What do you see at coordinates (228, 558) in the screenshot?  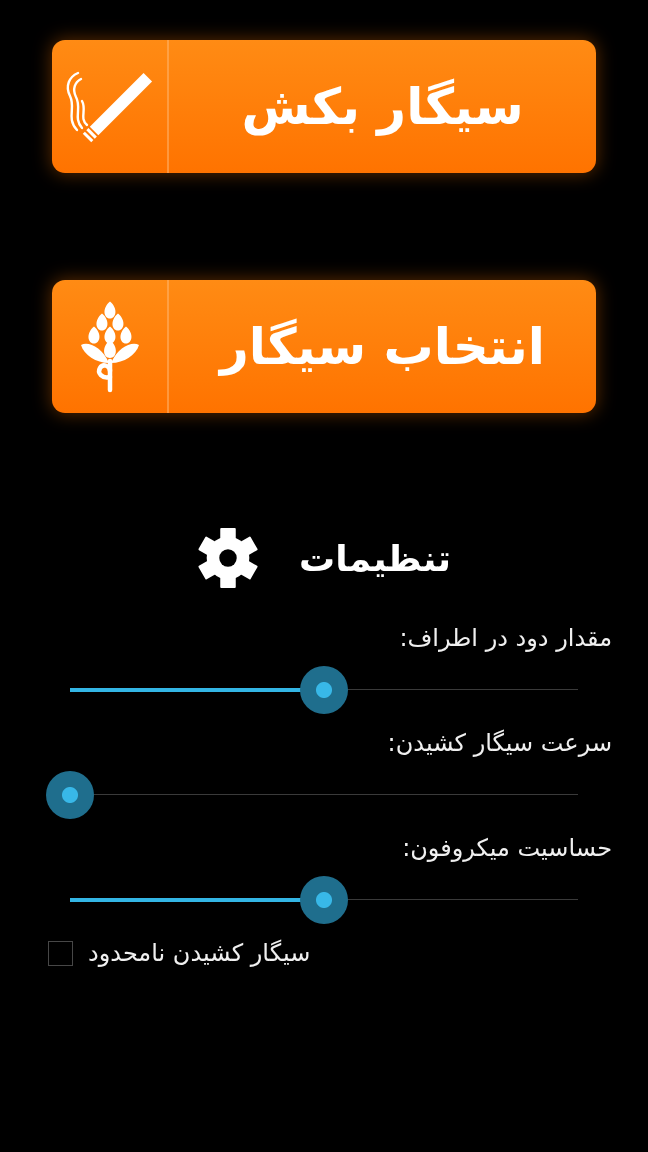 I see `settings-icon` at bounding box center [228, 558].